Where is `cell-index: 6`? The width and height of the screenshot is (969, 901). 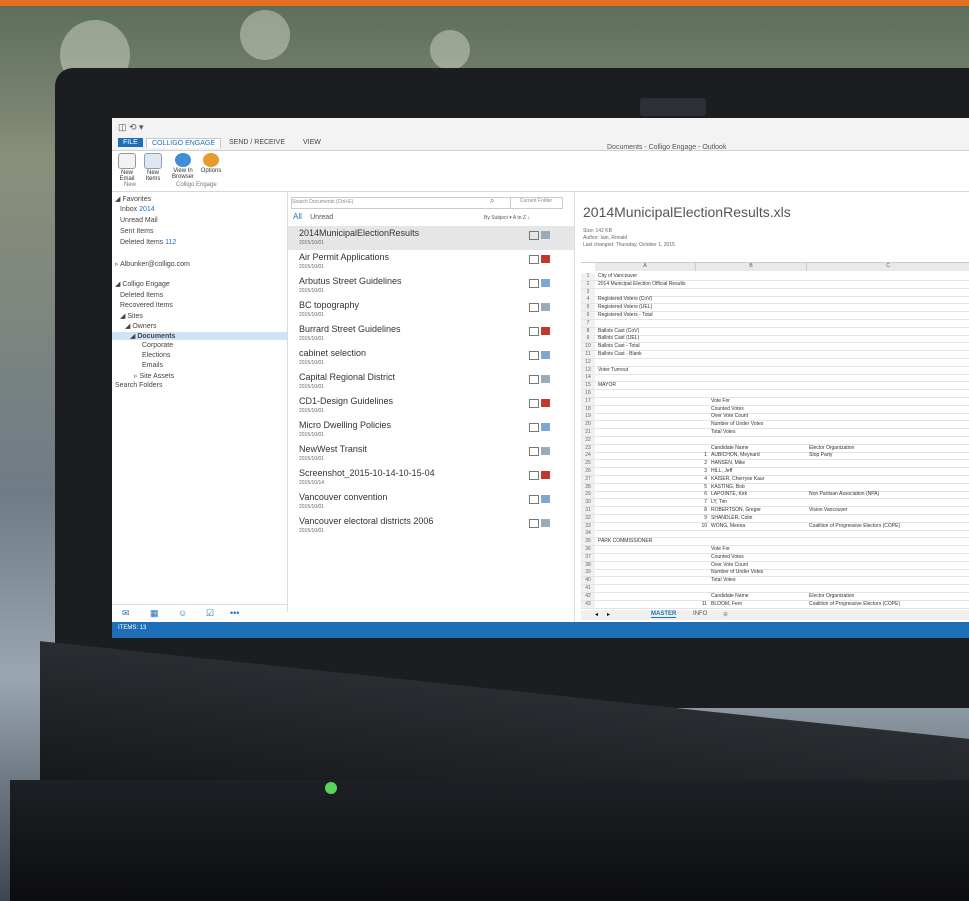 cell-index: 6 is located at coordinates (702, 494).